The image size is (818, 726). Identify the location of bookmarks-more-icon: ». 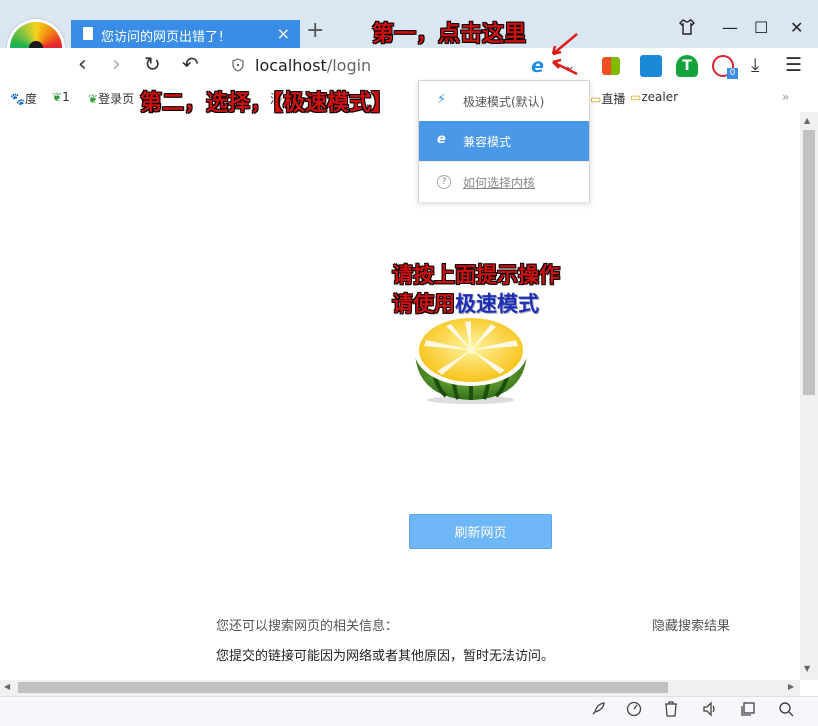
(785, 97).